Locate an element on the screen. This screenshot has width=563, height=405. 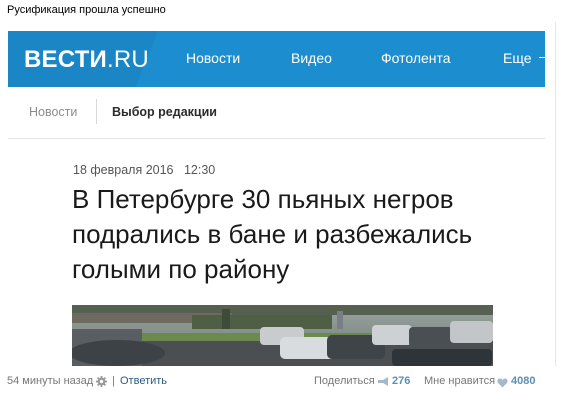
gear-icon is located at coordinates (101, 383).